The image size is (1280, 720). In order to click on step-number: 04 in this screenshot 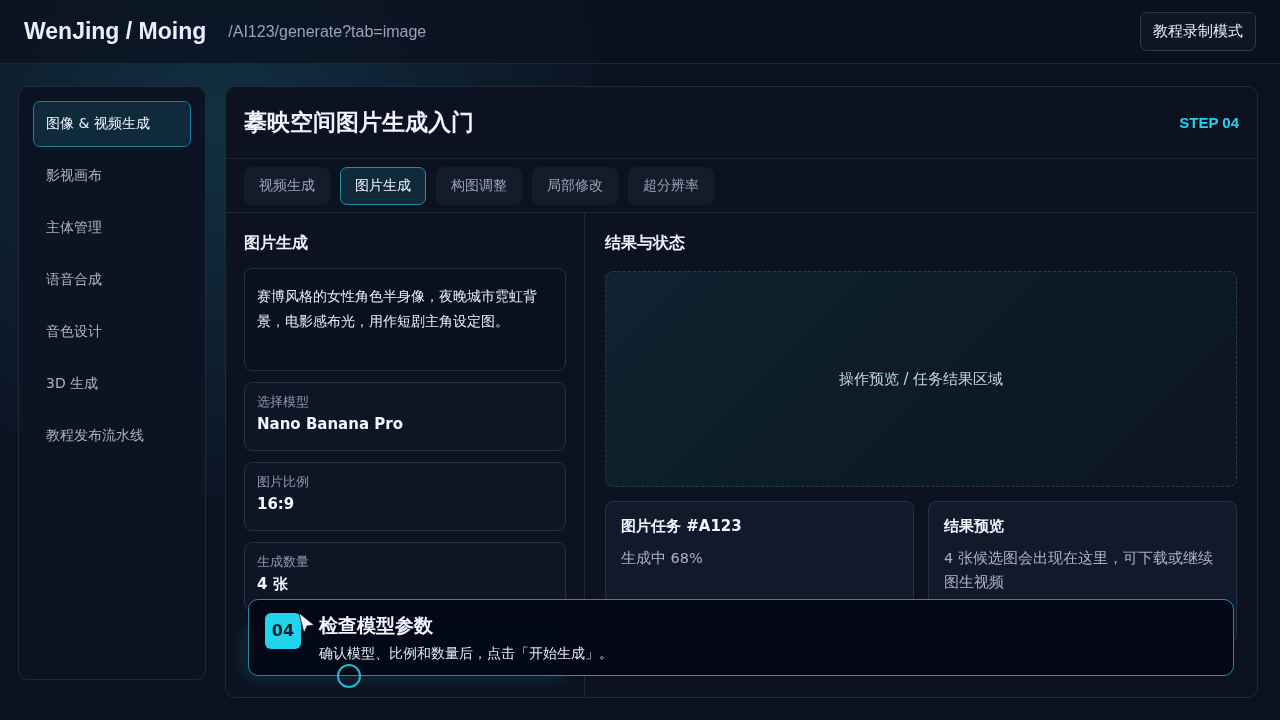, I will do `click(283, 630)`.